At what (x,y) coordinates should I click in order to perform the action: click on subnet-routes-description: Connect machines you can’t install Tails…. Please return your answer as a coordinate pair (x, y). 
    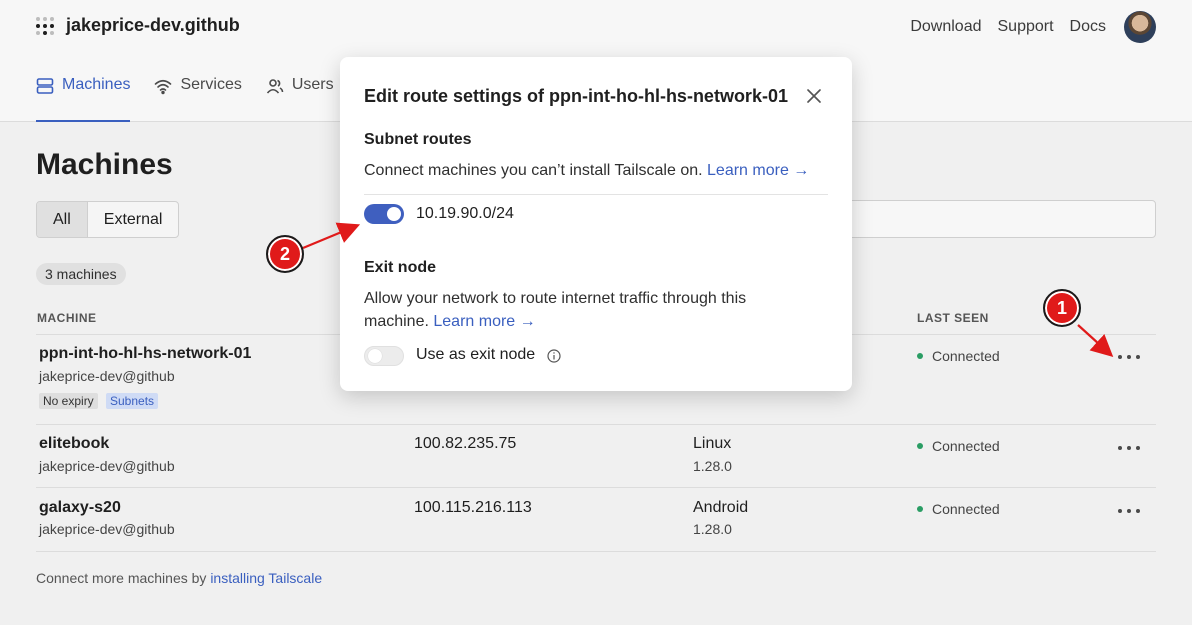
    Looking at the image, I should click on (586, 170).